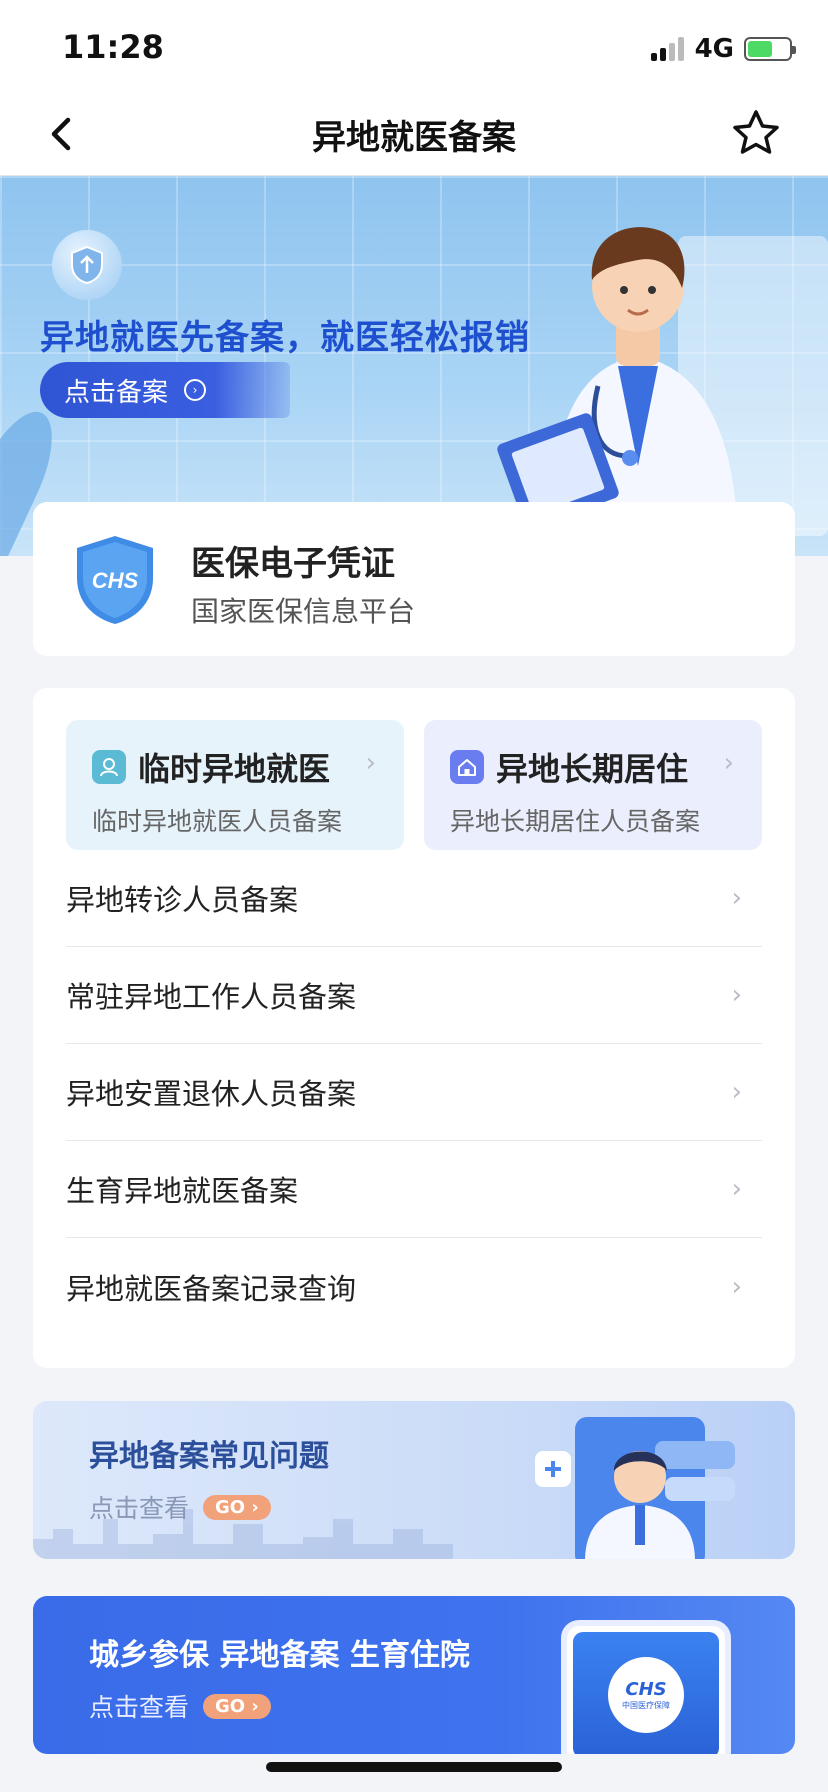  I want to click on chs-shield-icon: CHS, so click(115, 580).